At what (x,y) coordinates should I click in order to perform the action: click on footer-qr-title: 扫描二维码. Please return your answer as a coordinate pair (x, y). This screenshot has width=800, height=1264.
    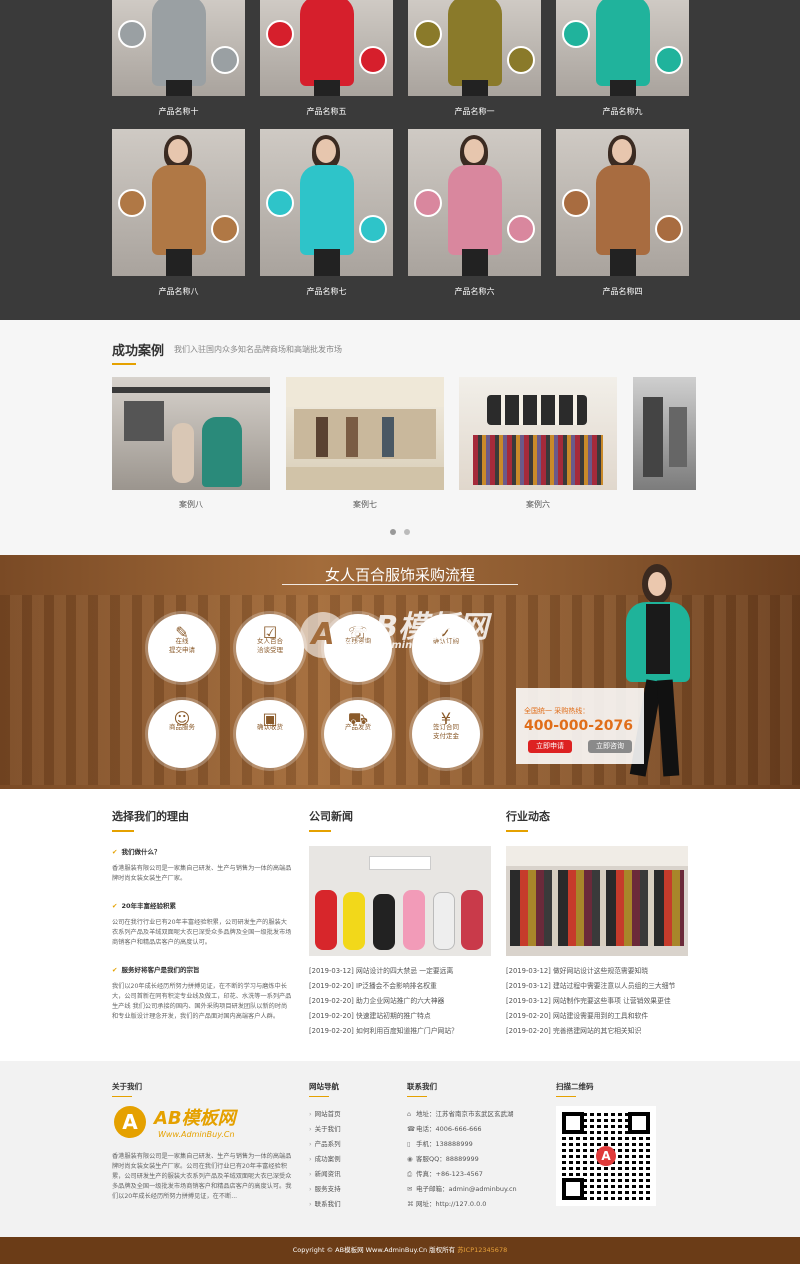
    Looking at the image, I should click on (575, 1089).